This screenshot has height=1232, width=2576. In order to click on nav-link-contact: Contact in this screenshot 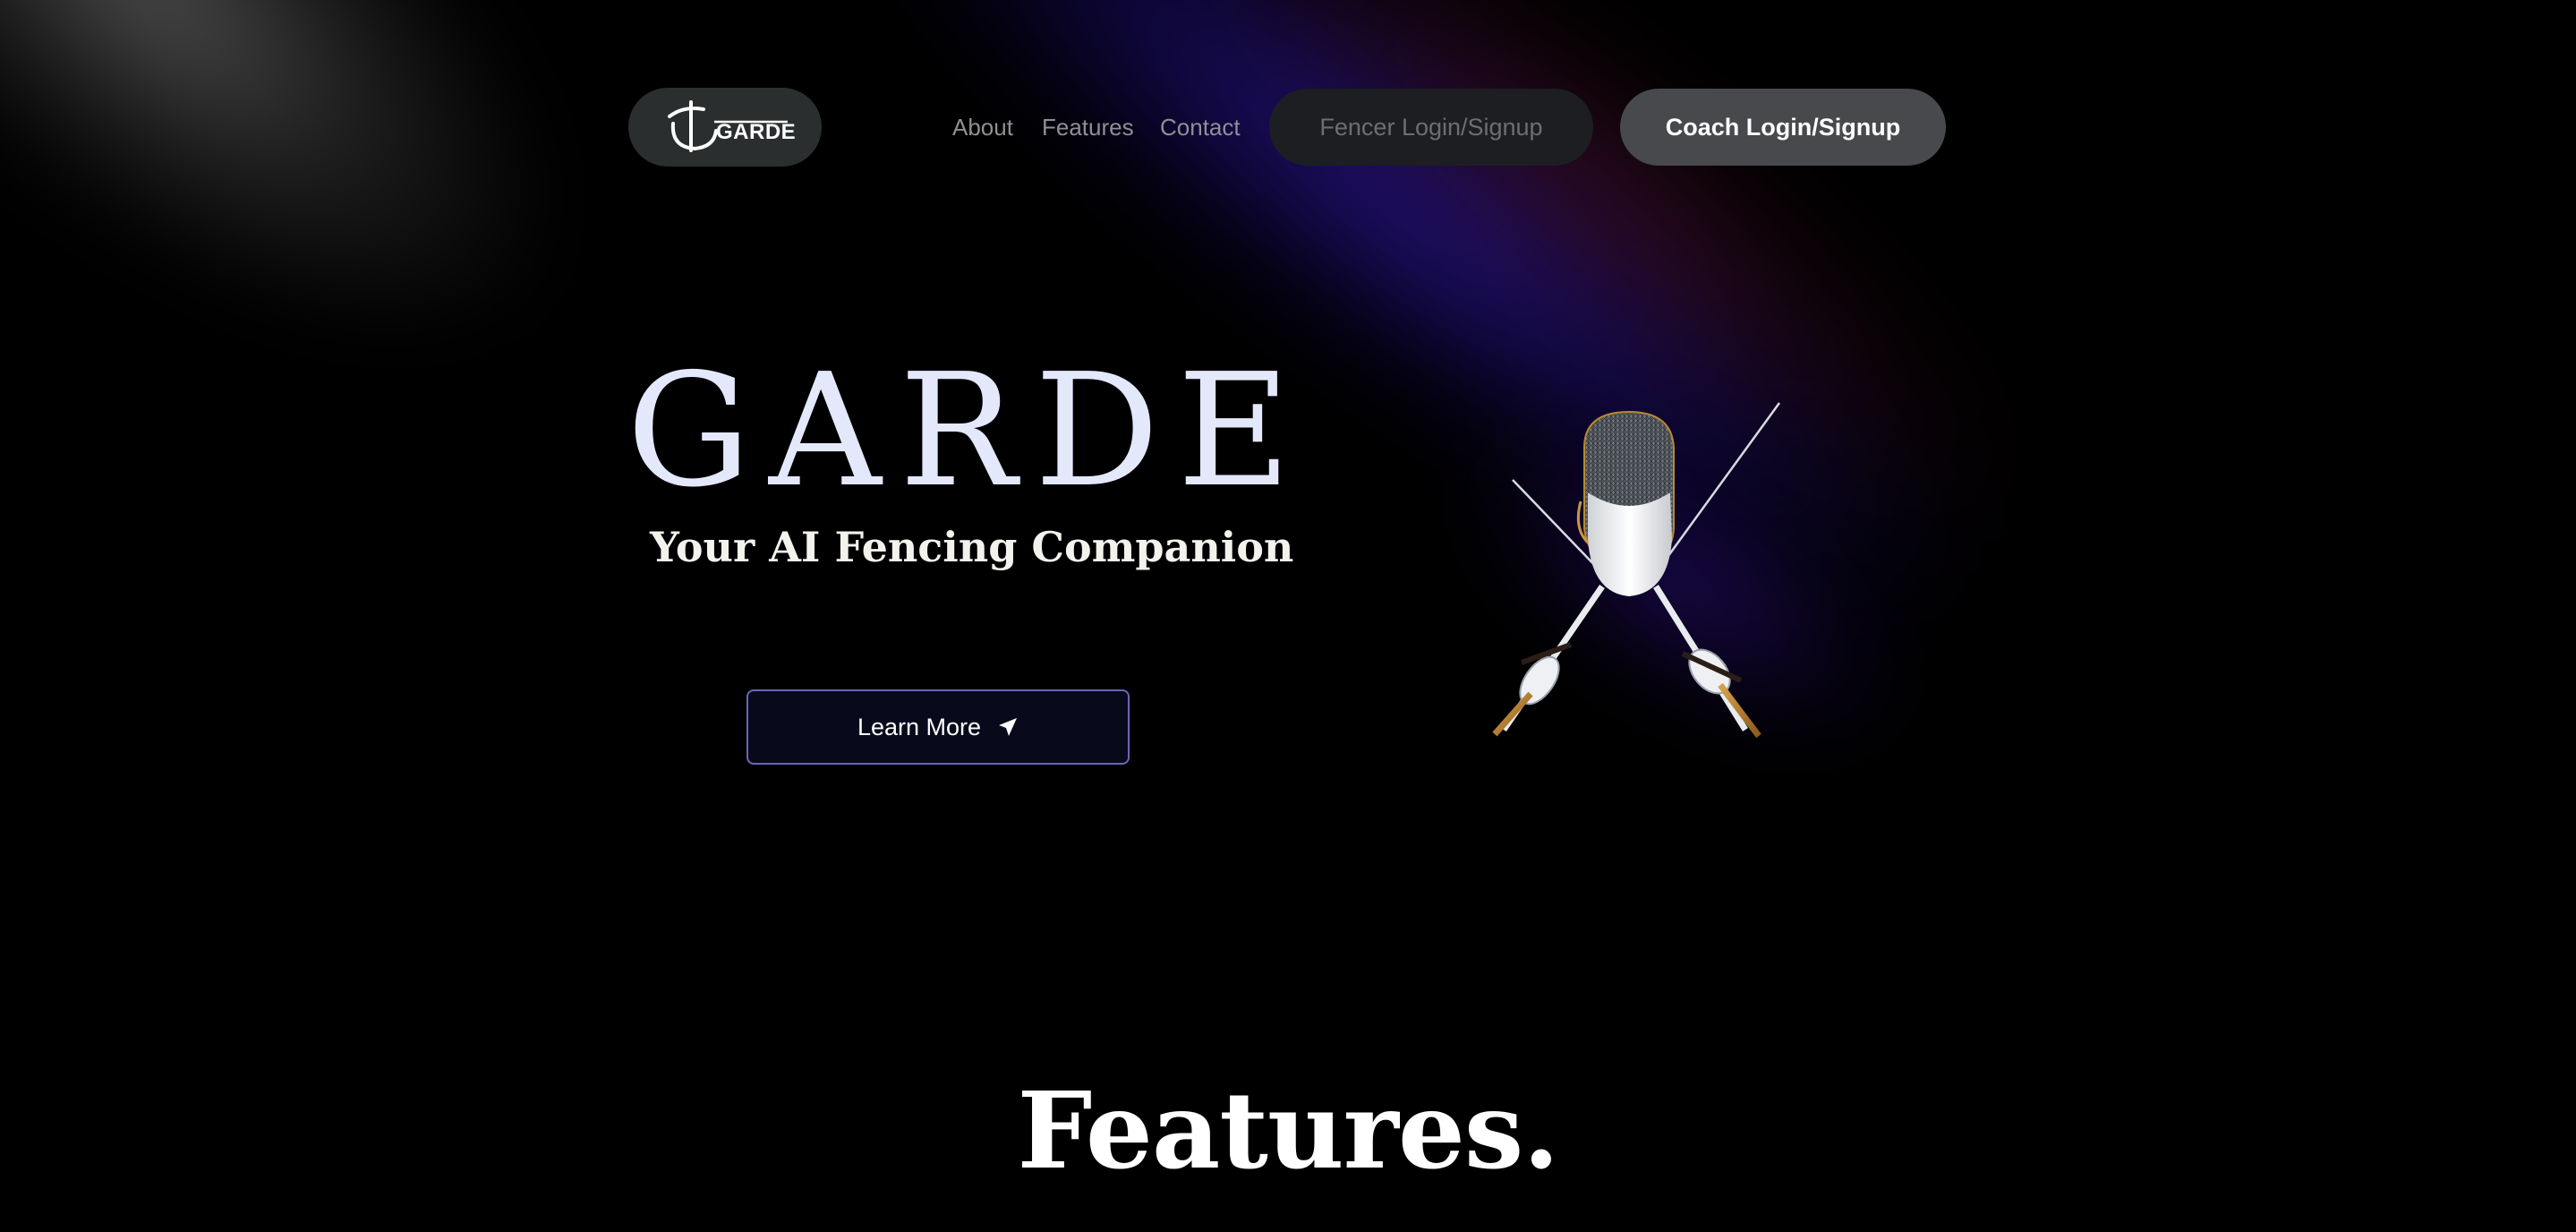, I will do `click(1200, 127)`.